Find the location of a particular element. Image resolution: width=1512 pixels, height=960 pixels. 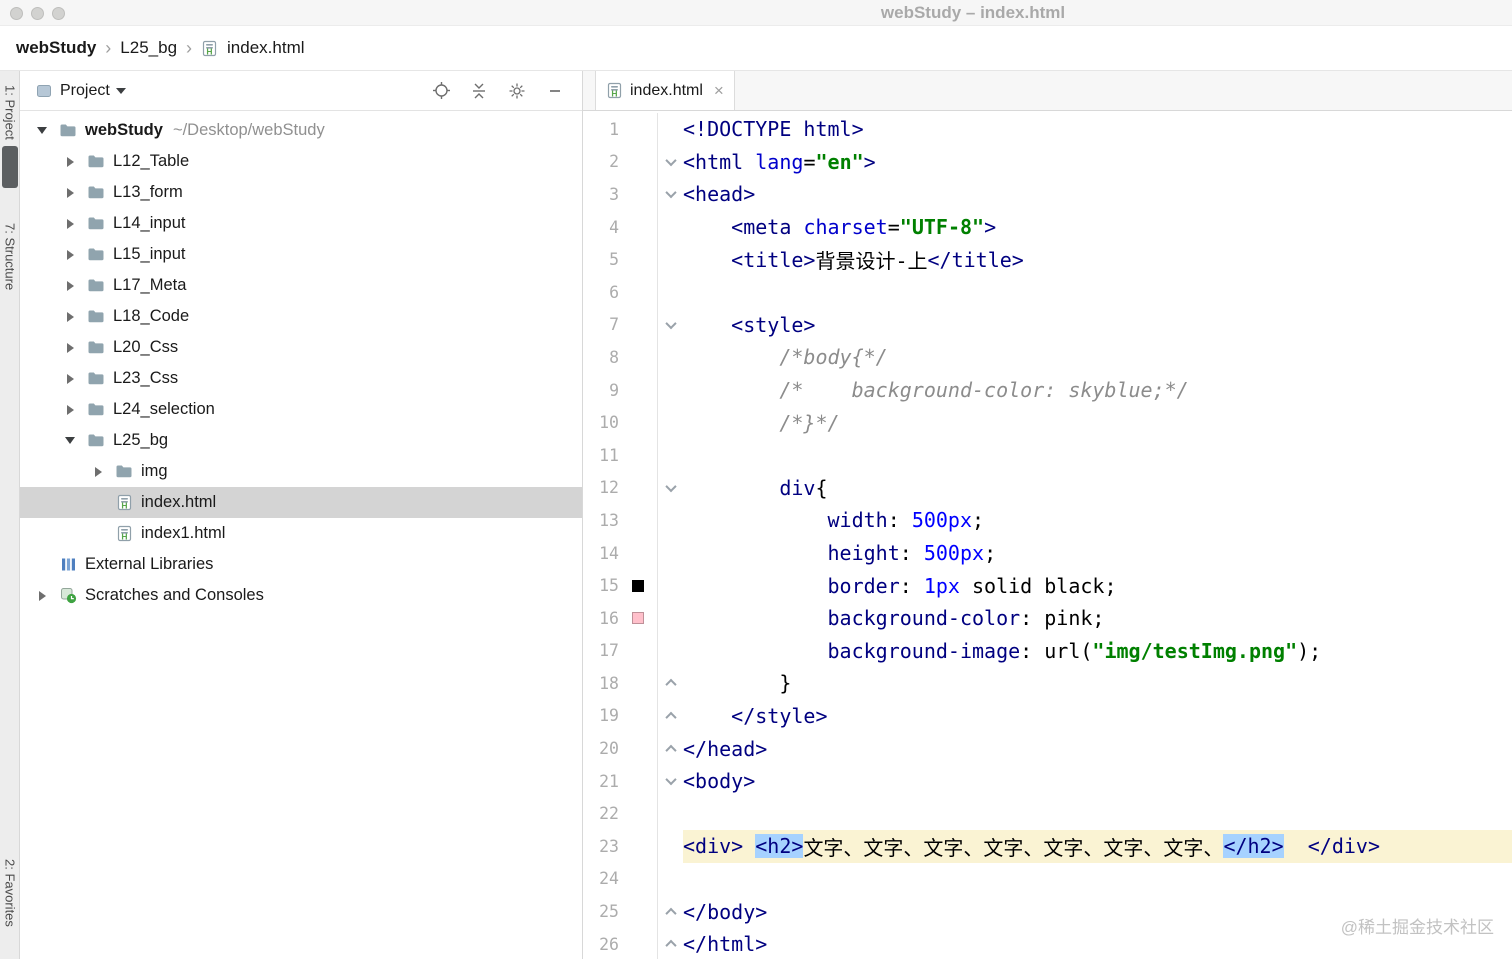

code-line: 11 is located at coordinates (1047, 455).